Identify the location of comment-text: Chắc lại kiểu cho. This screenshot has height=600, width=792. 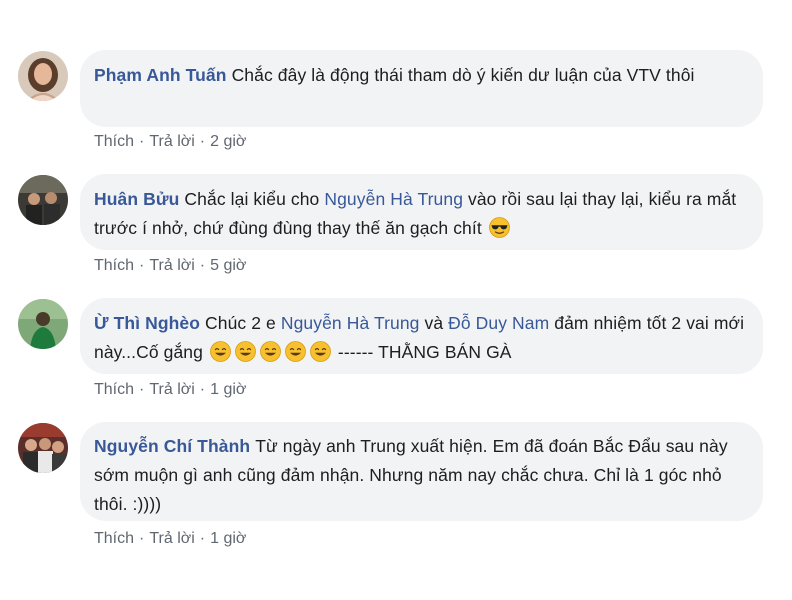
(254, 199).